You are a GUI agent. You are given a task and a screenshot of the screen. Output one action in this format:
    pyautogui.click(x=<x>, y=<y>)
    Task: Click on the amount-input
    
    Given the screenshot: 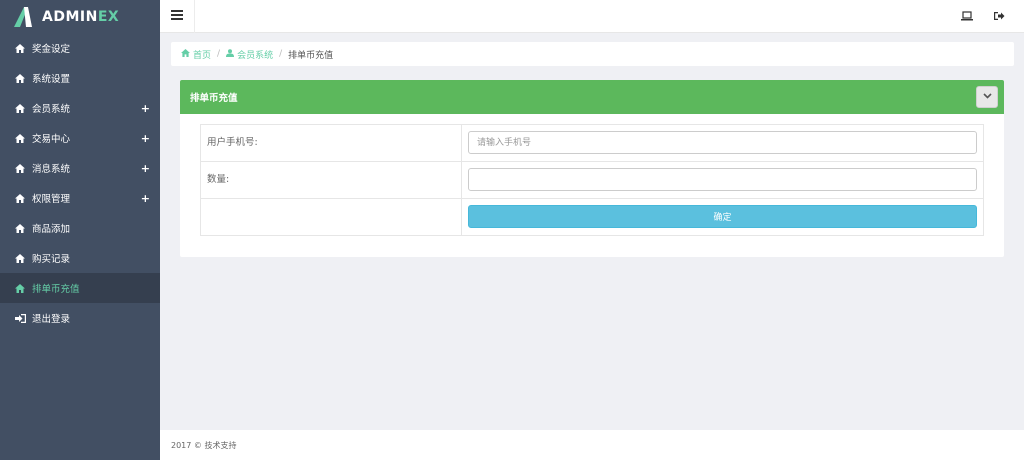 What is the action you would take?
    pyautogui.click(x=722, y=179)
    